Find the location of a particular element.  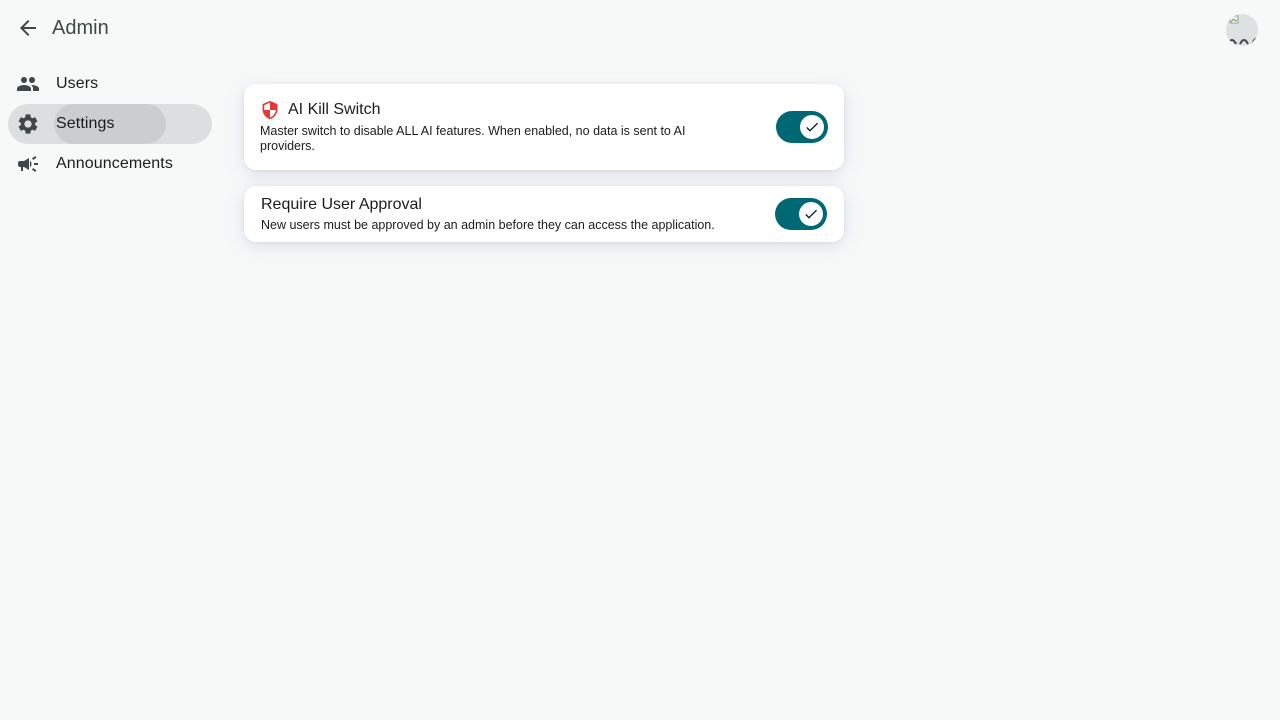

shield-icon is located at coordinates (270, 110).